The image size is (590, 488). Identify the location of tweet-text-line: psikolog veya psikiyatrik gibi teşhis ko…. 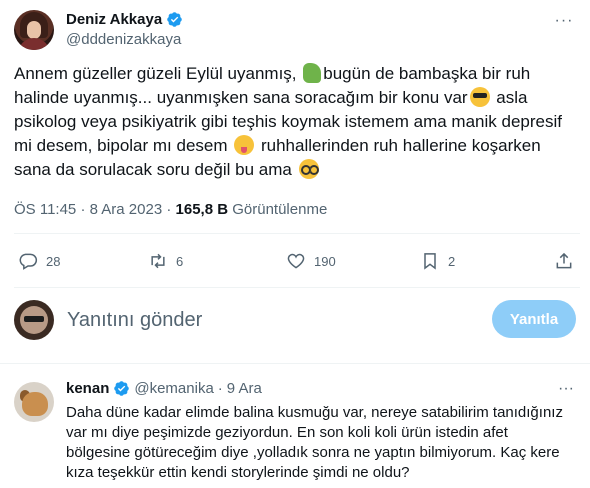
(288, 121).